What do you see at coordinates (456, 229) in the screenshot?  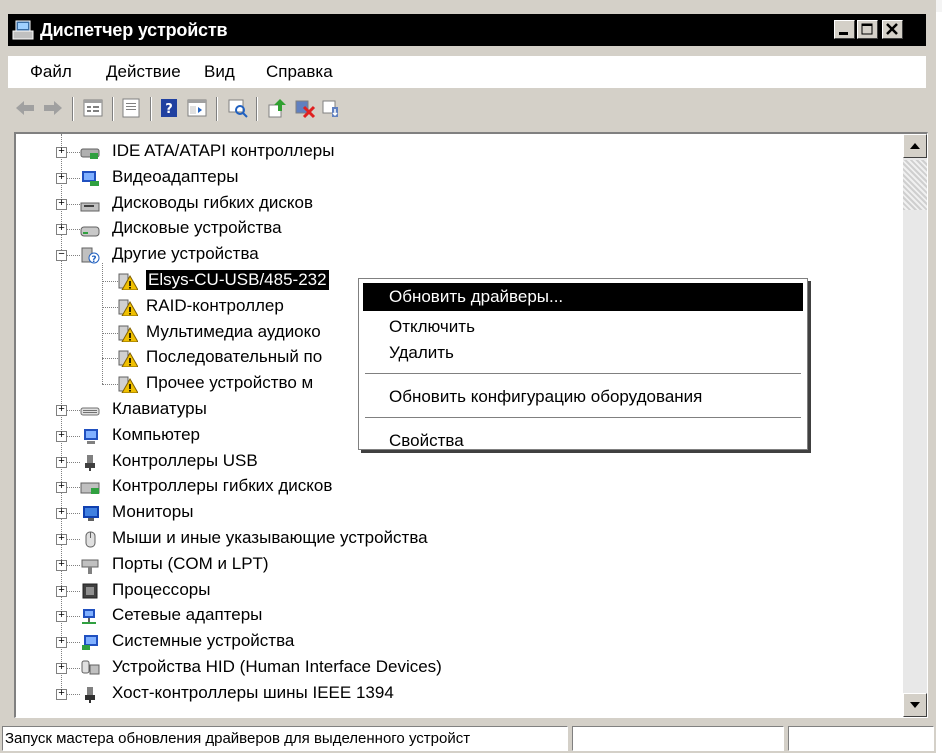 I see `tree-item: + Дисковые устройства` at bounding box center [456, 229].